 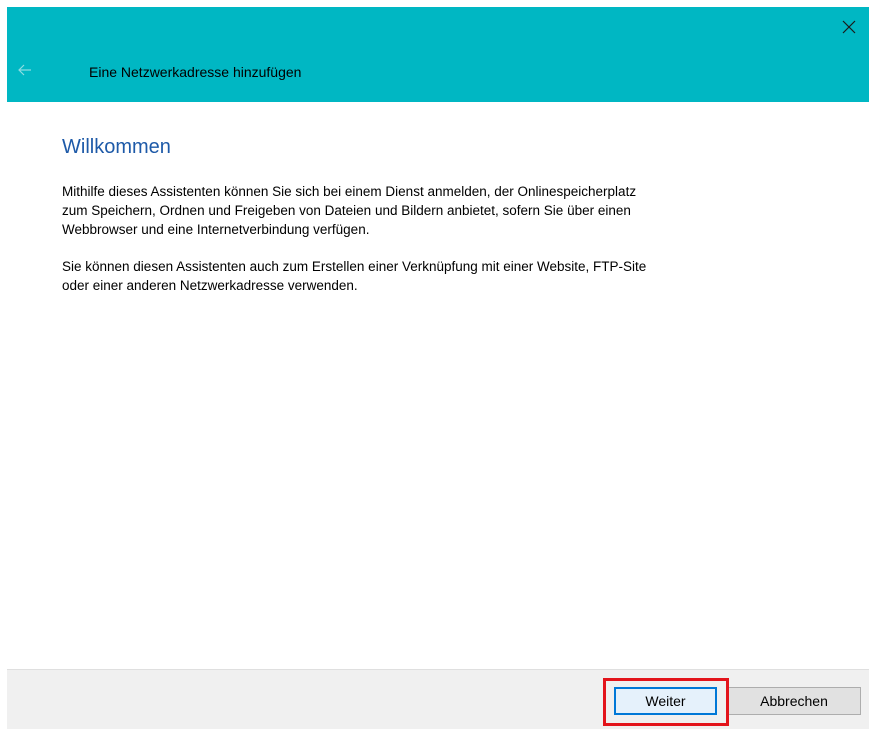 What do you see at coordinates (438, 699) in the screenshot?
I see `button-bar: Weiter Abbrechen` at bounding box center [438, 699].